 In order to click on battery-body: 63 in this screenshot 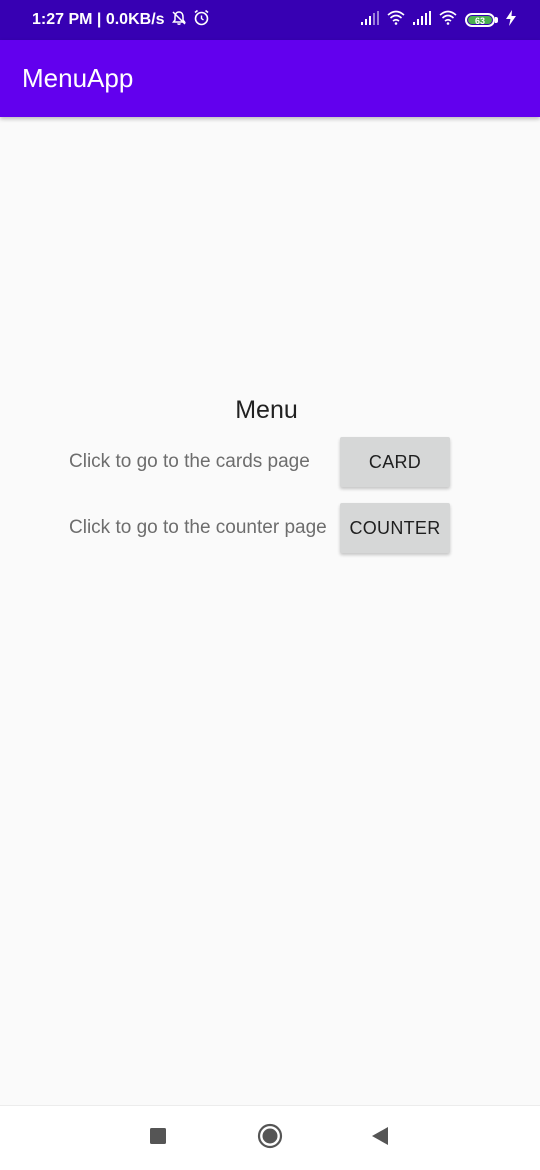, I will do `click(480, 20)`.